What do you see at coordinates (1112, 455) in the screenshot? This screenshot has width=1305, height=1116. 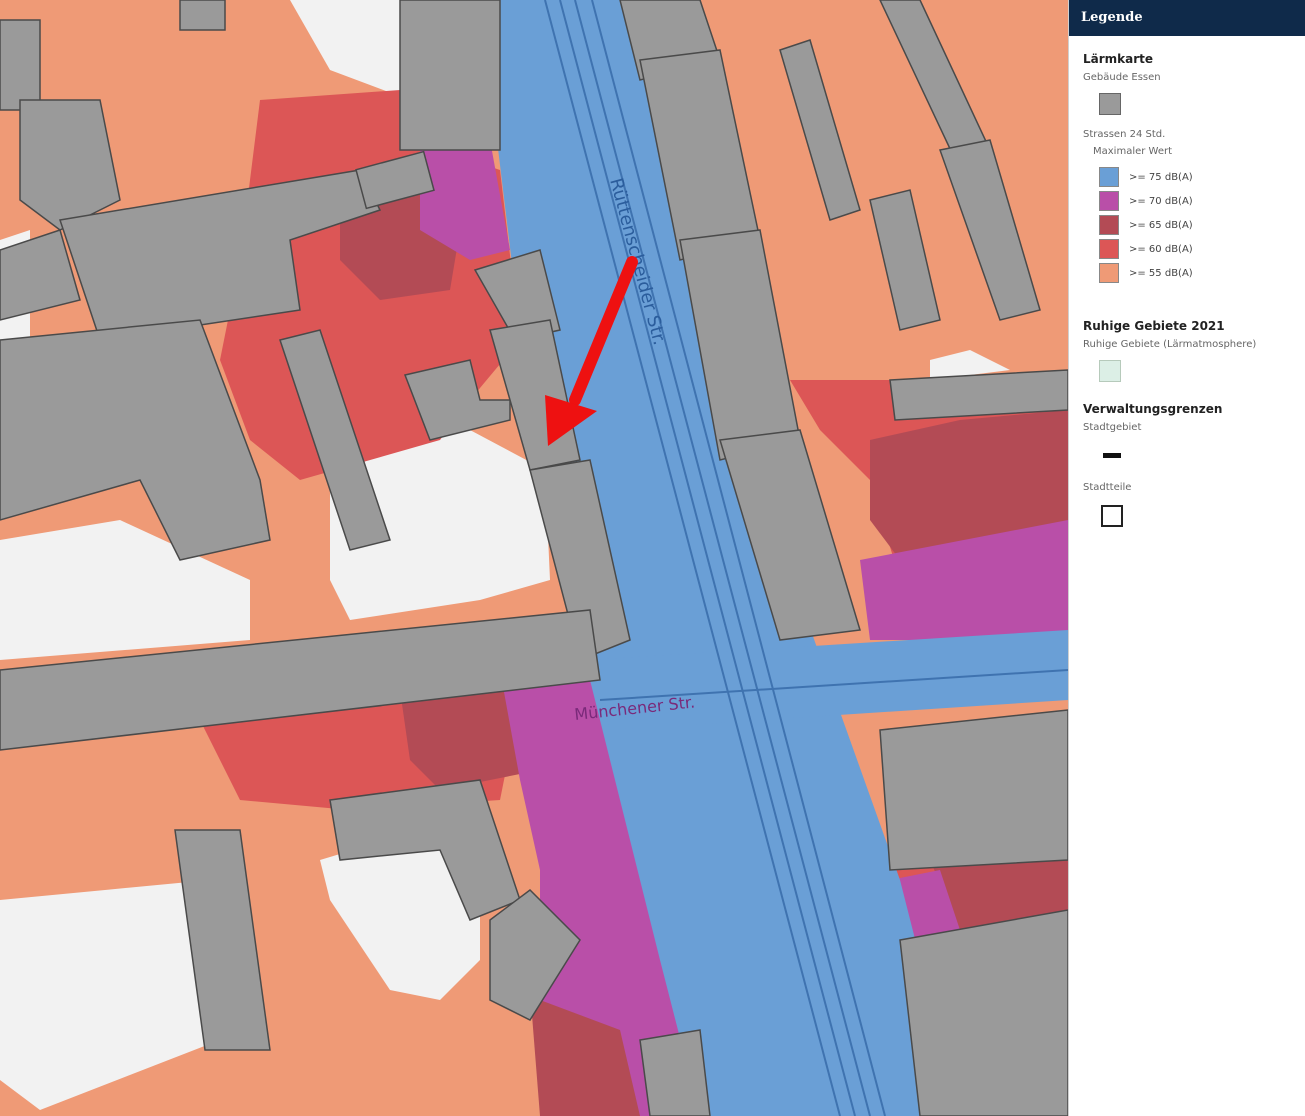 I see `city-boundary-symbol` at bounding box center [1112, 455].